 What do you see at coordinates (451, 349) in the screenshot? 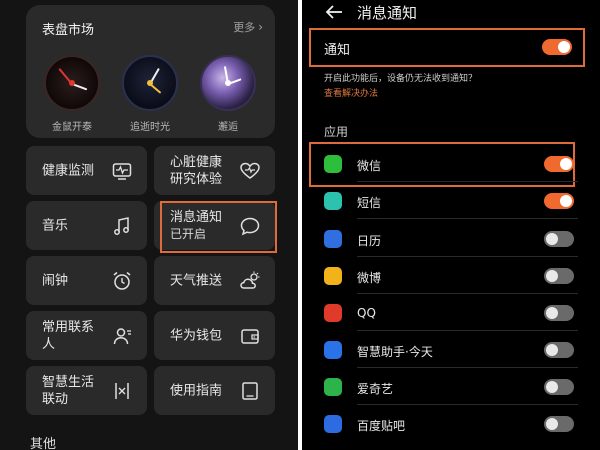
I see `app-row: 智慧助手·今天` at bounding box center [451, 349].